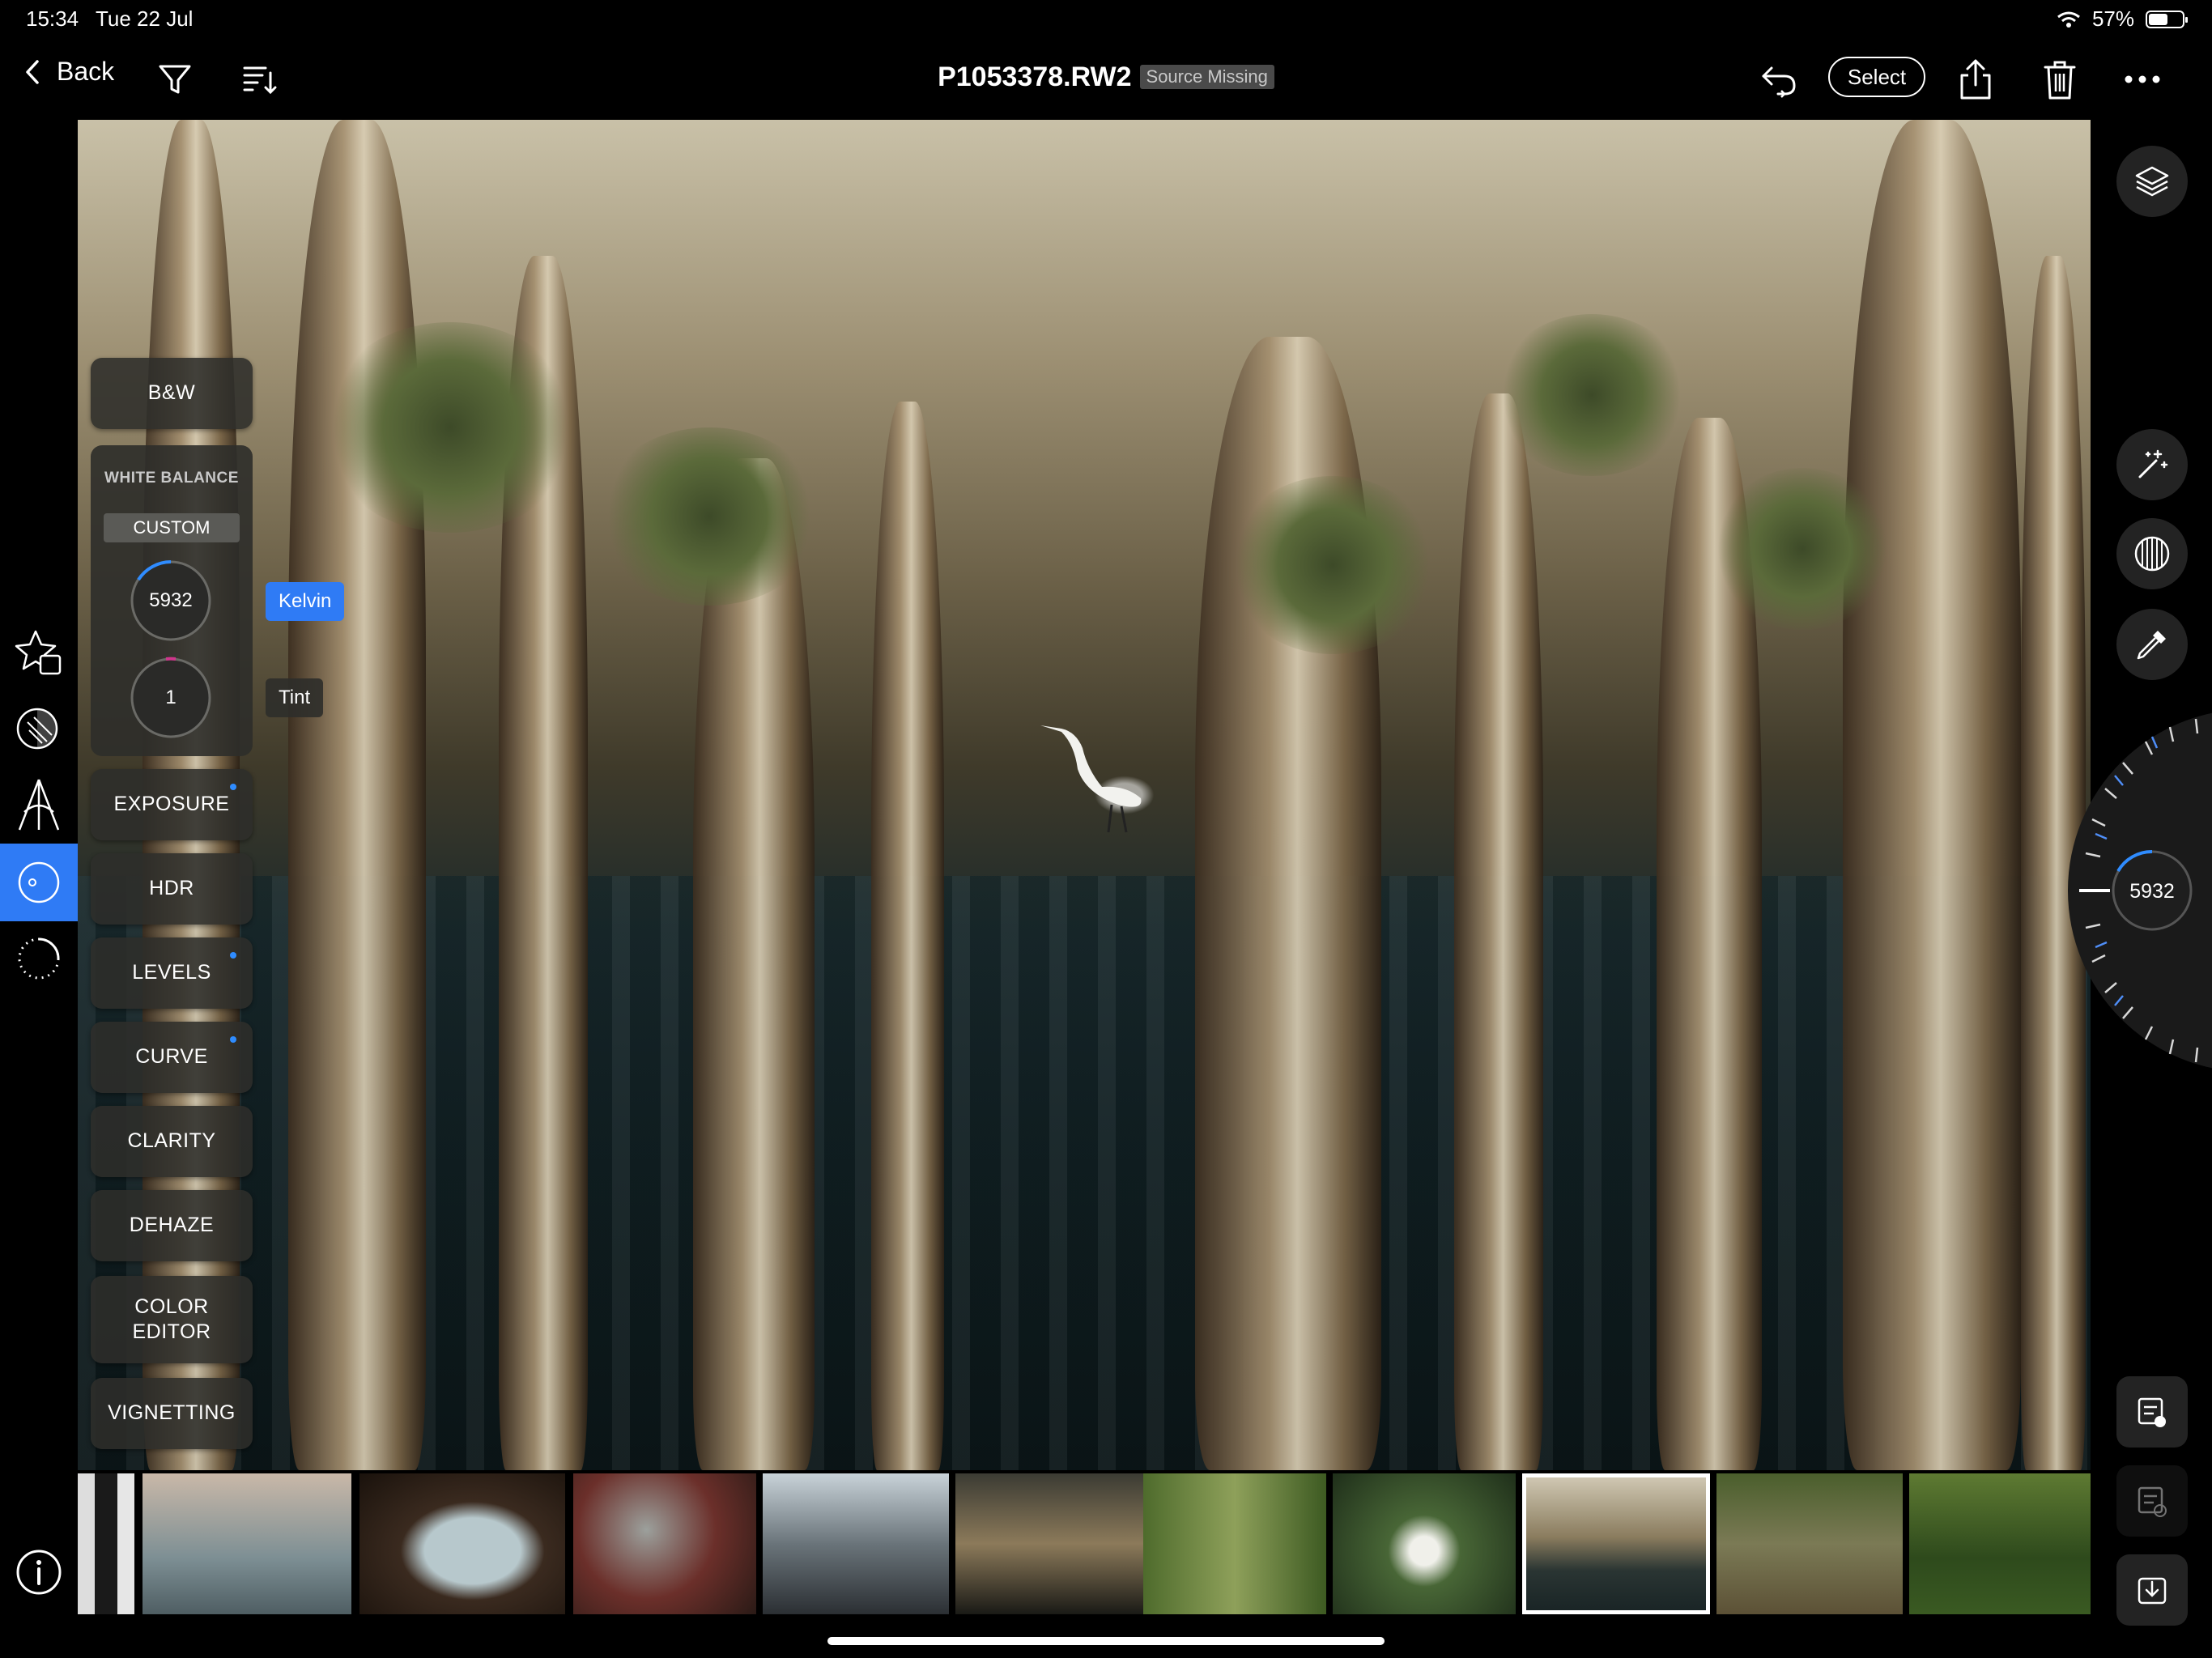 This screenshot has width=2212, height=1658. I want to click on levels-button: LEVELS, so click(172, 973).